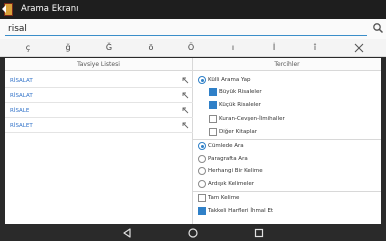  Describe the element at coordinates (287, 146) in the screenshot. I see `search-mode-option: Cümlede Ara` at that location.